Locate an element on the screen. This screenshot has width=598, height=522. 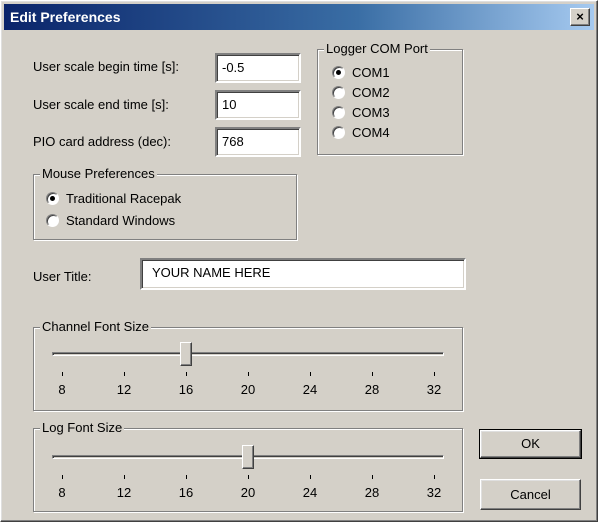
radio-traditional-racepak: Traditional Racepak is located at coordinates (113, 198).